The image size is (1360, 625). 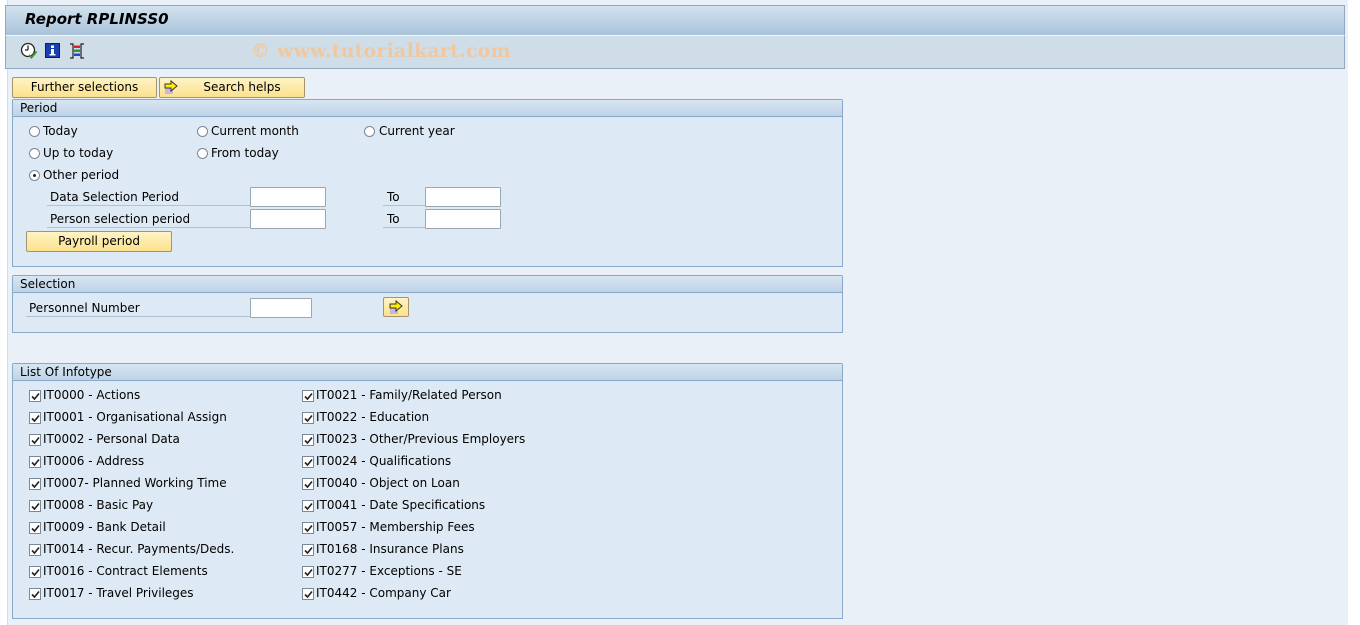 I want to click on infotype-label: IT0021 - Family/Related Person, so click(x=409, y=395).